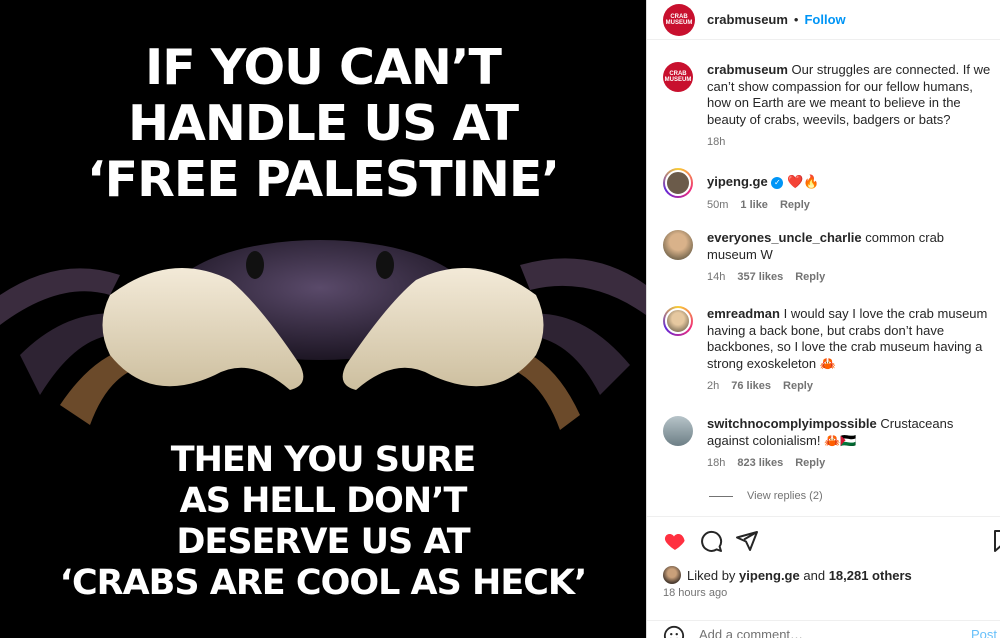 Image resolution: width=1000 pixels, height=638 pixels. What do you see at coordinates (323, 67) in the screenshot?
I see `image-top-line: IF YOU CAN’T` at bounding box center [323, 67].